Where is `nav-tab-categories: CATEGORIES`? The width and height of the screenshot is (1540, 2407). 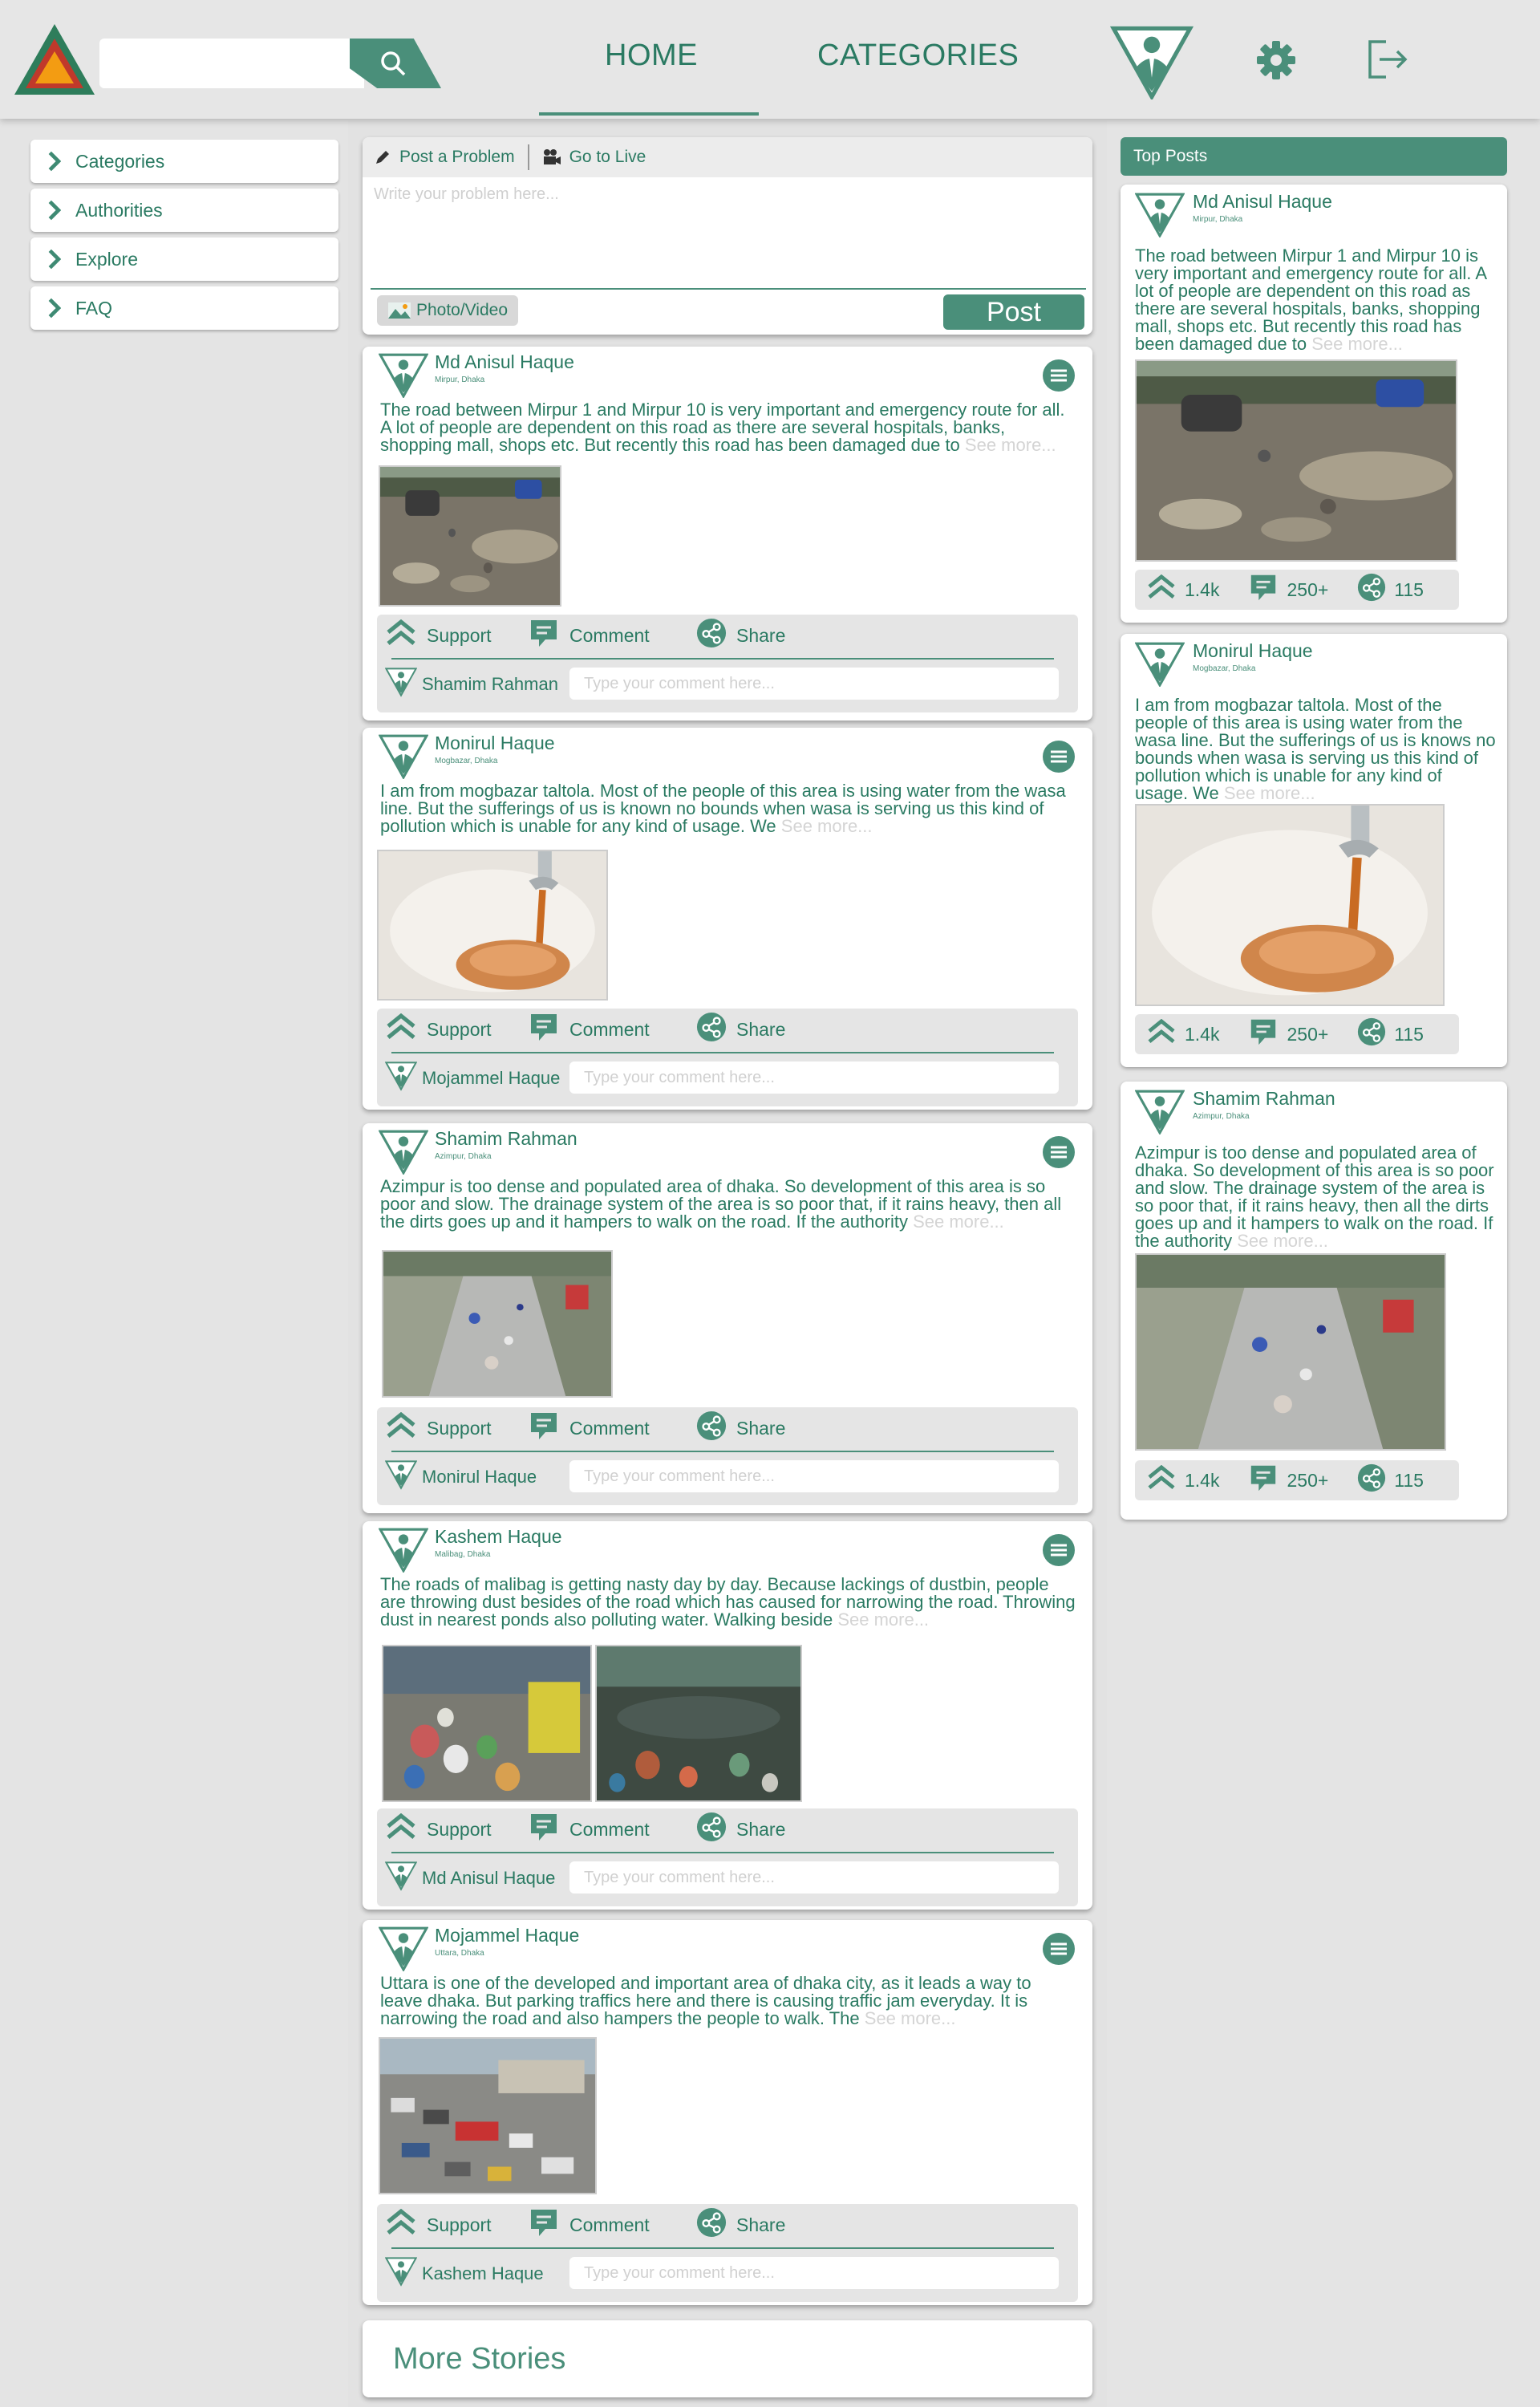
nav-tab-categories: CATEGORIES is located at coordinates (918, 56).